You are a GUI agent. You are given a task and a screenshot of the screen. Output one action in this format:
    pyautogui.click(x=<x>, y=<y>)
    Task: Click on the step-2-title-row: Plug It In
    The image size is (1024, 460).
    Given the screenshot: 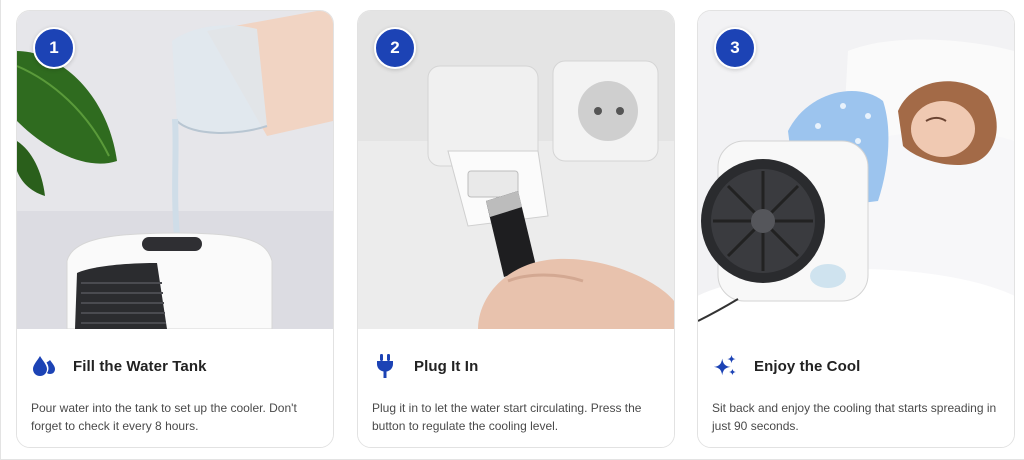 What is the action you would take?
    pyautogui.click(x=425, y=366)
    